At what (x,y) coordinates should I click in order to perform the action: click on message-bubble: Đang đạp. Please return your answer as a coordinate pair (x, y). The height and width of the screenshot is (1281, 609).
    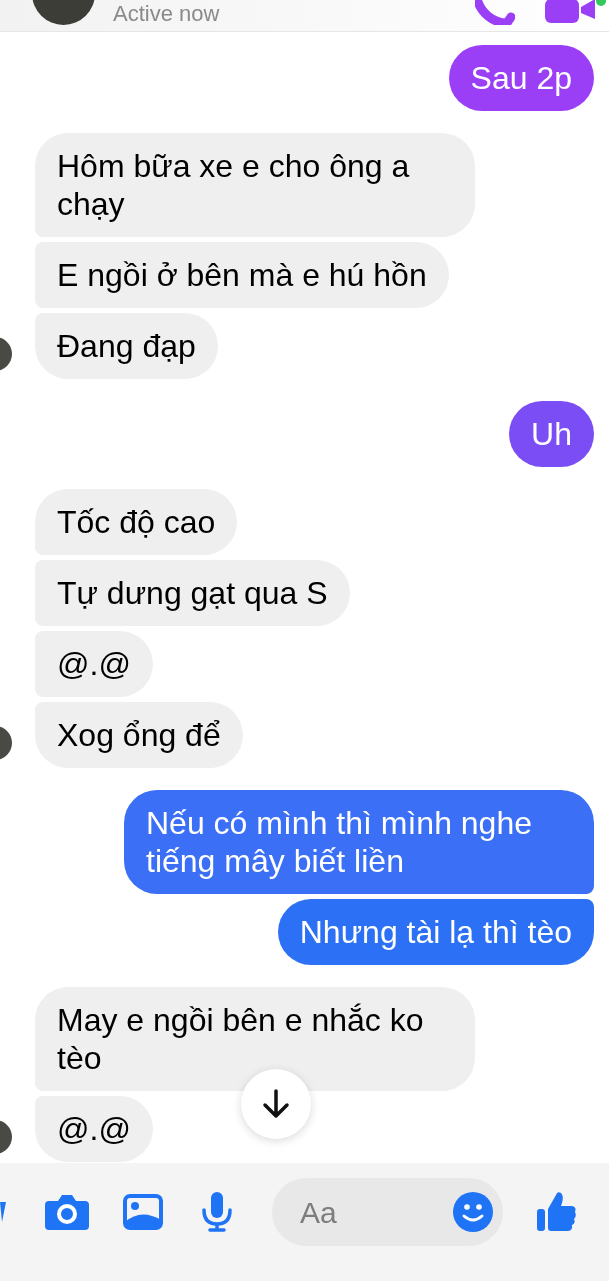
    Looking at the image, I should click on (126, 346).